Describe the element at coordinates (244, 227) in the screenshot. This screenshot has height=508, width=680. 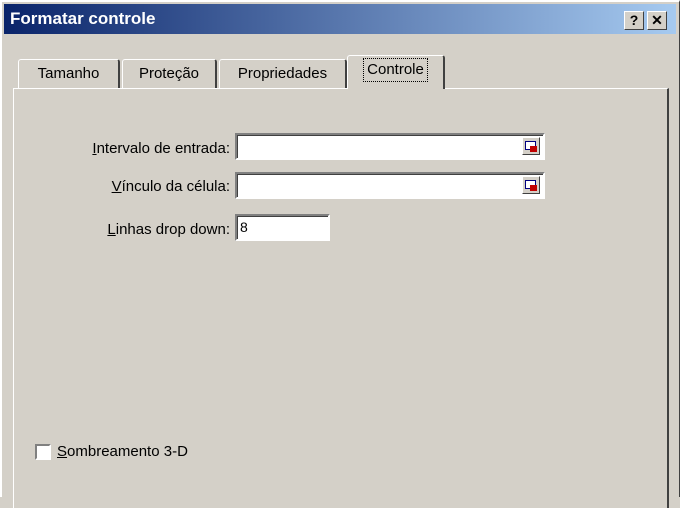
I see `dropdown-lines-value: 8` at that location.